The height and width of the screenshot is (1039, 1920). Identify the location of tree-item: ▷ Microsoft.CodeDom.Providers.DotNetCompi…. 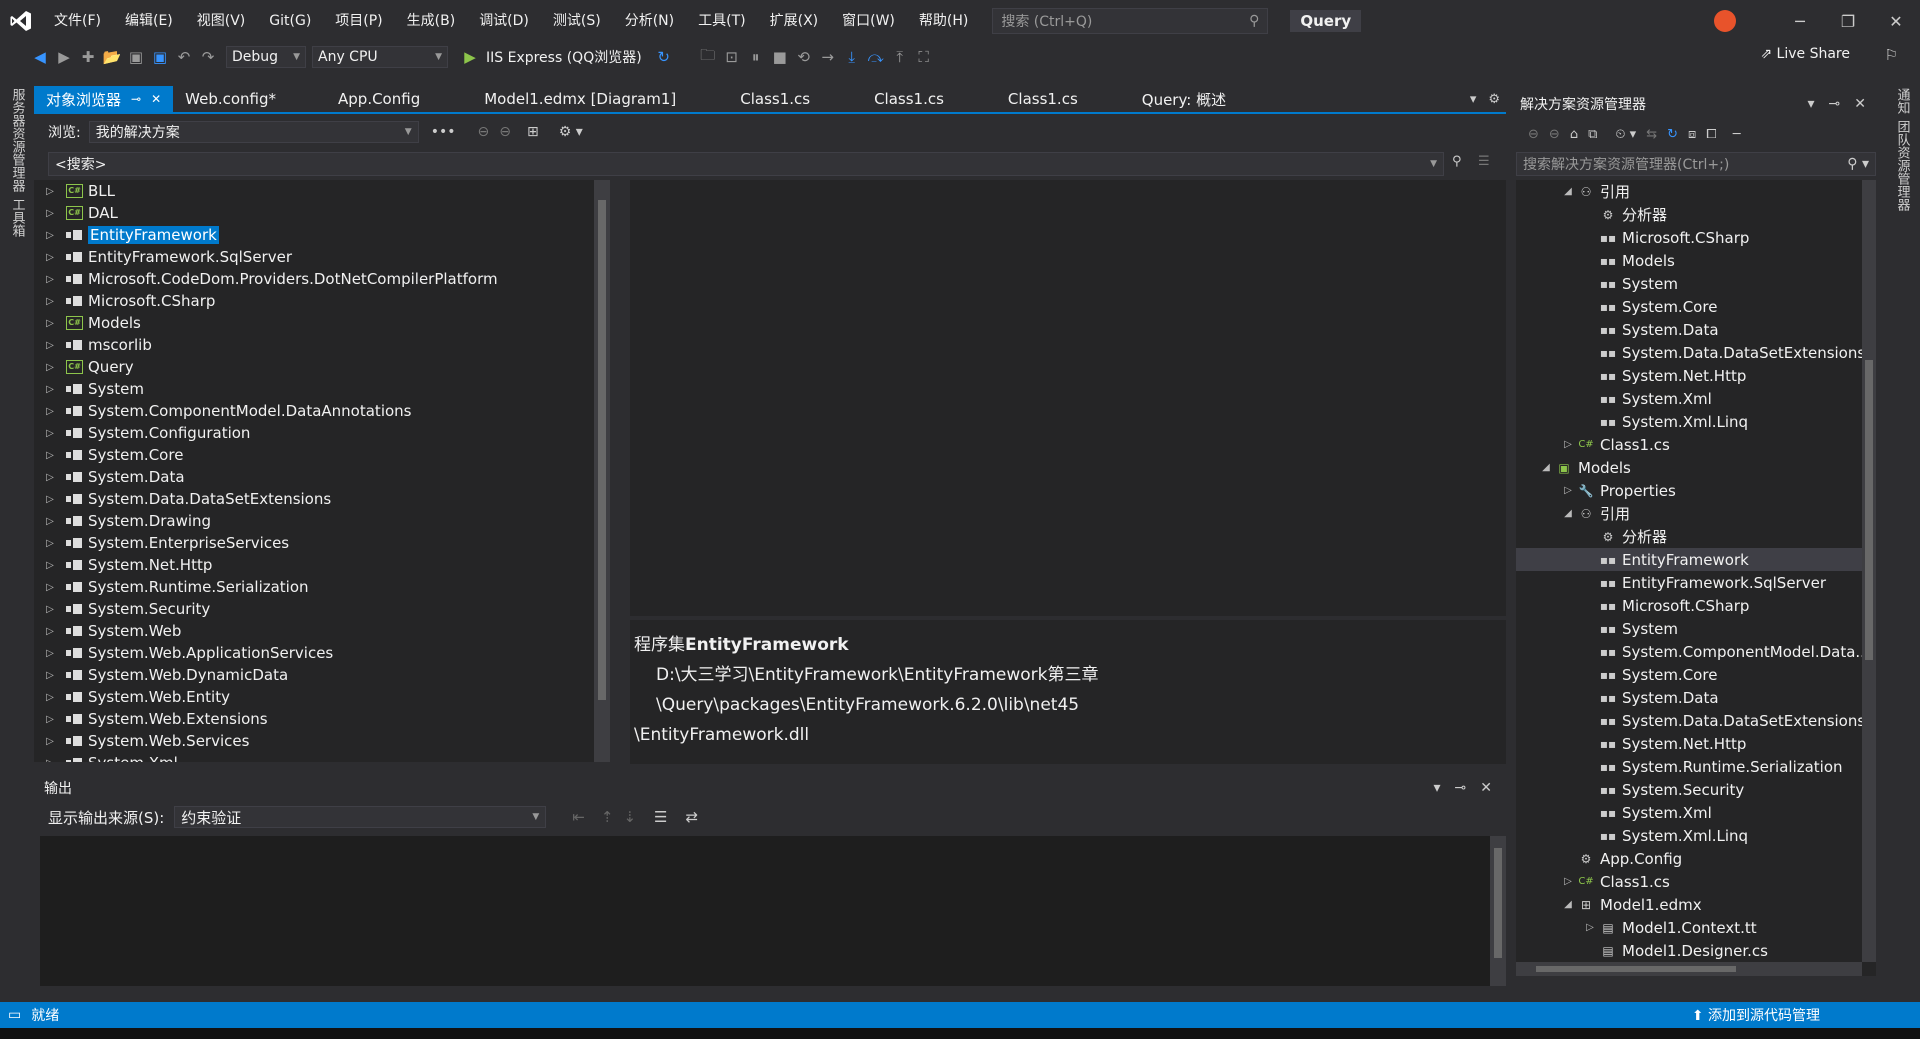
(322, 279).